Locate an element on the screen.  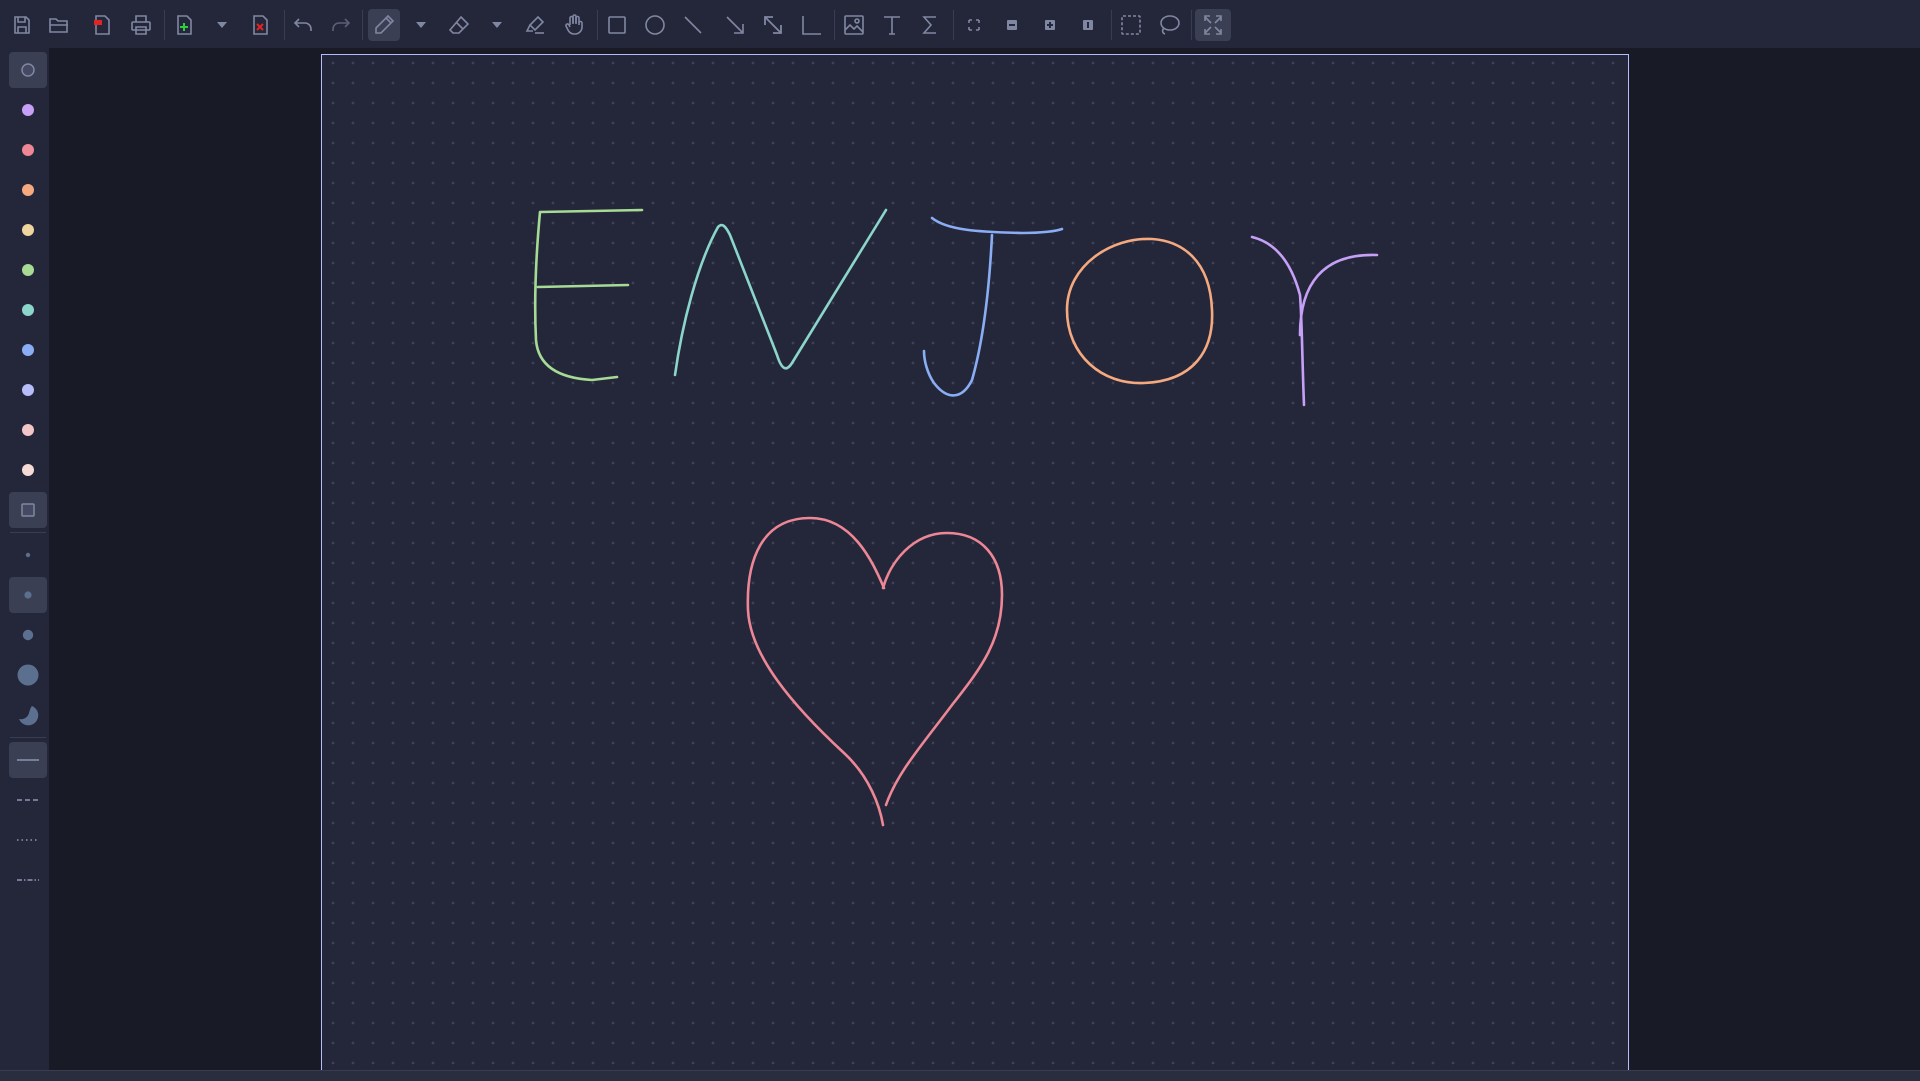
pen-menu-button is located at coordinates (421, 25).